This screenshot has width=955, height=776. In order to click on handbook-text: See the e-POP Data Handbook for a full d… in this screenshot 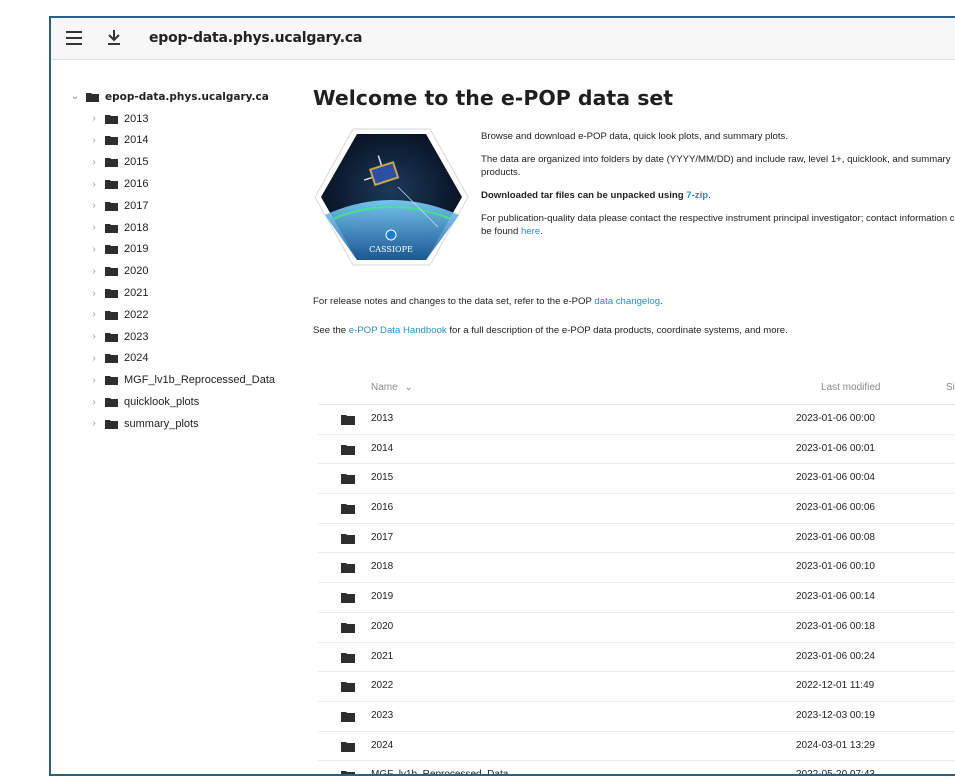, I will do `click(550, 330)`.